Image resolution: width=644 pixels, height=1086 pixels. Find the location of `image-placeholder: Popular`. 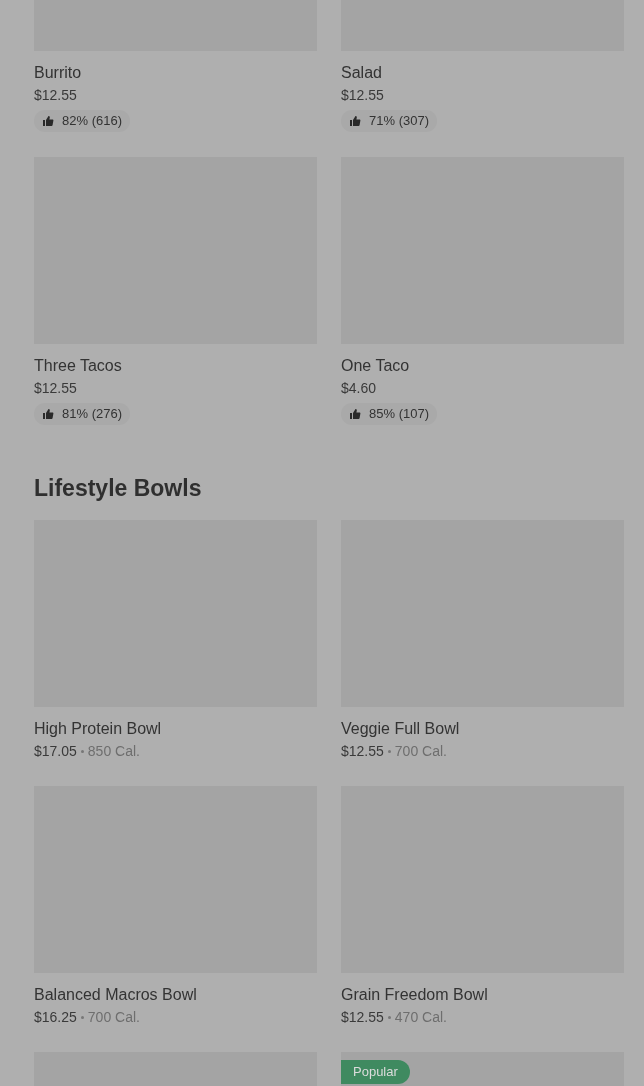

image-placeholder: Popular is located at coordinates (482, 1069).